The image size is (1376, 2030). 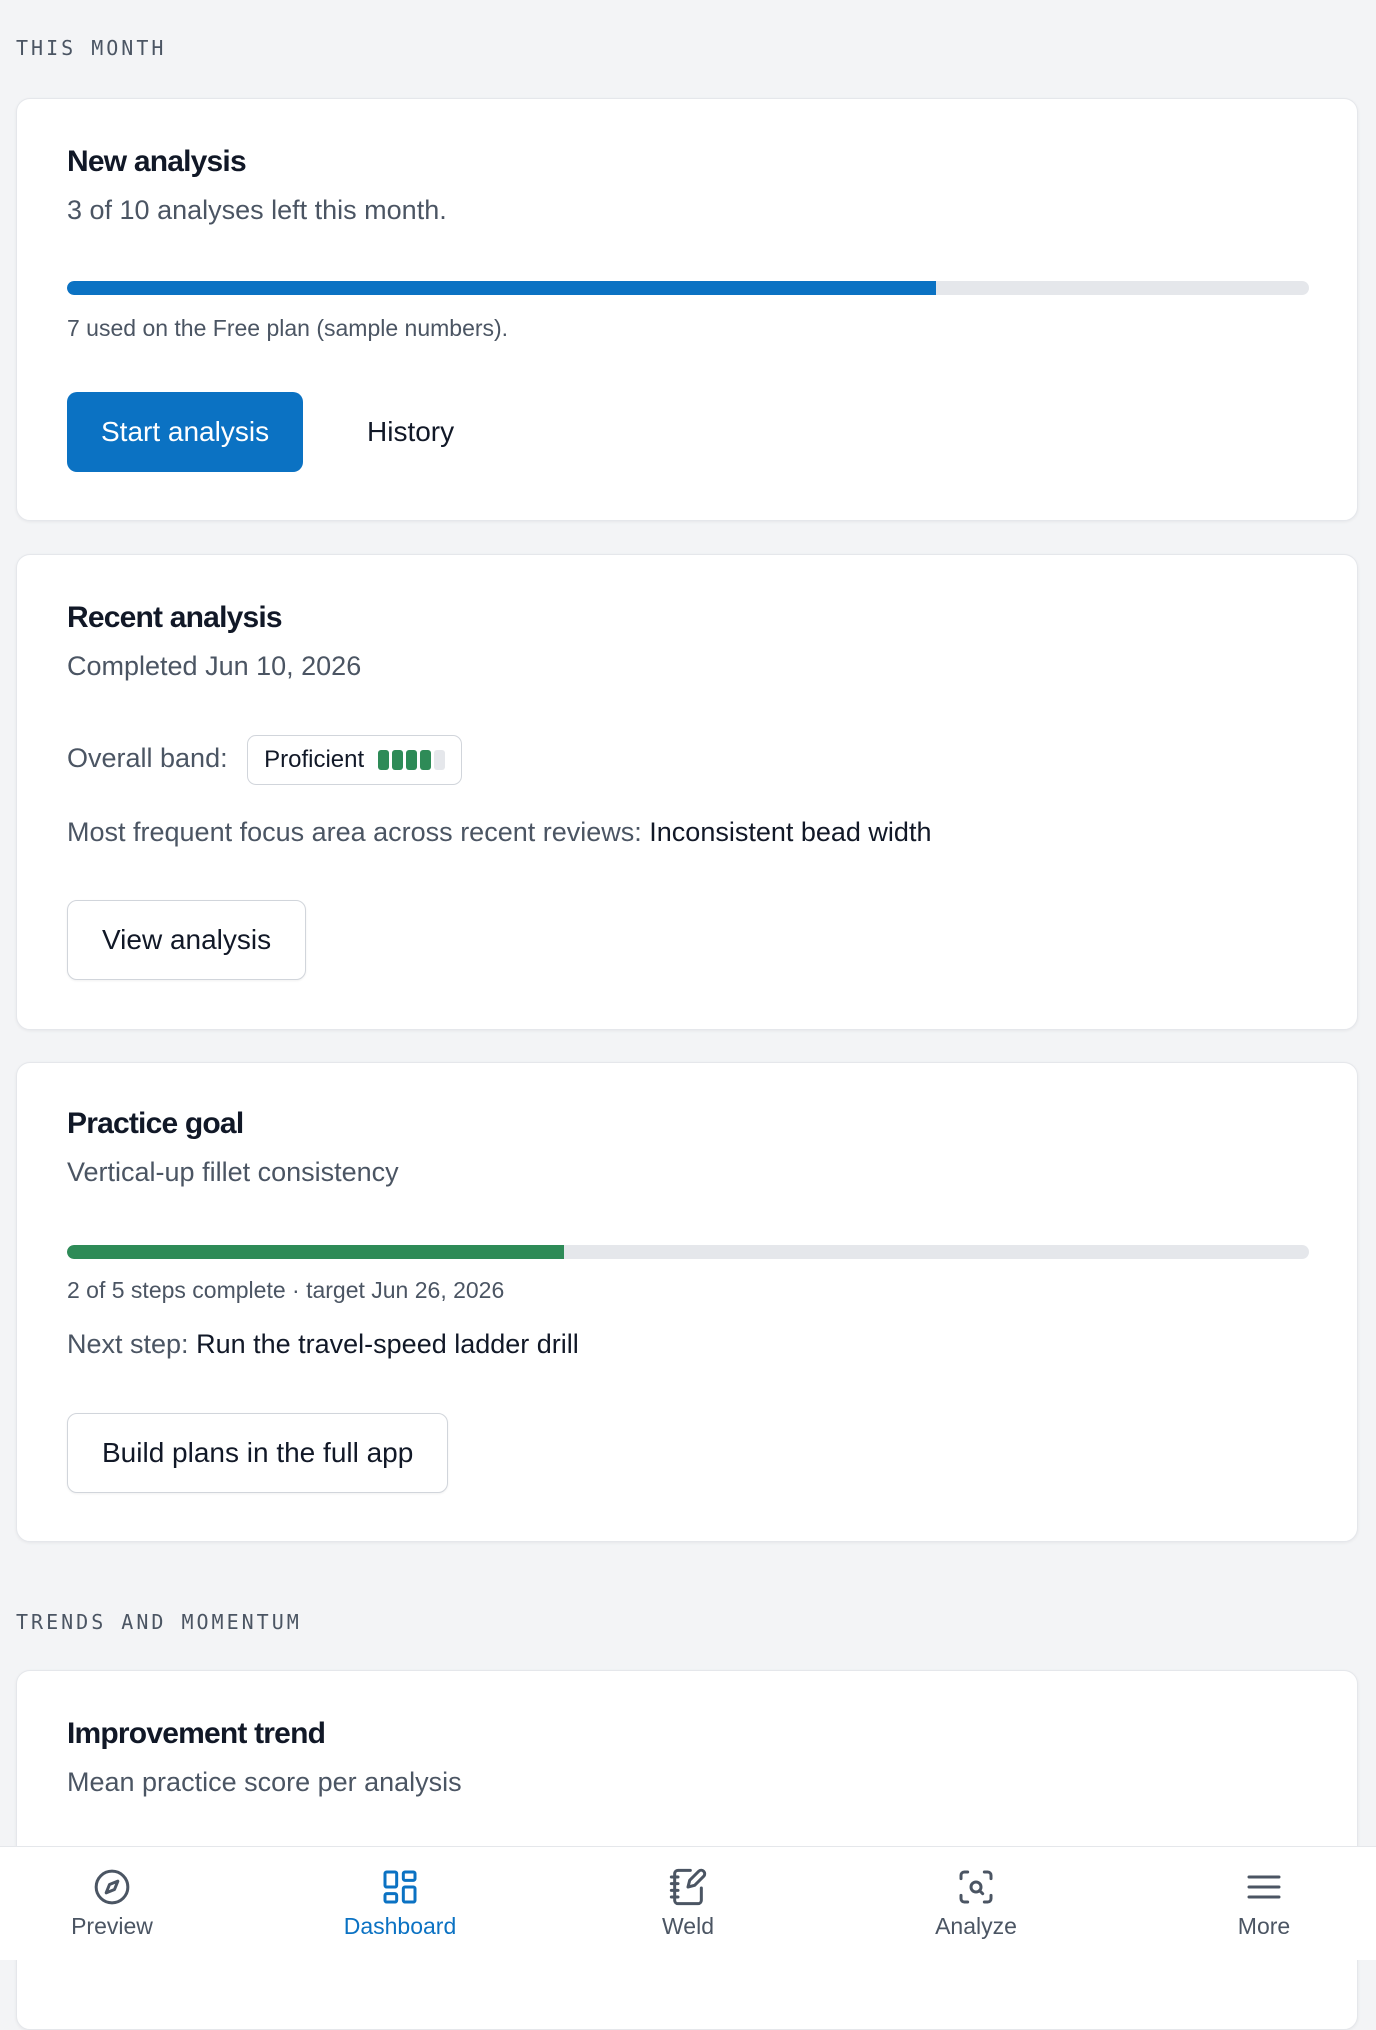 What do you see at coordinates (157, 161) in the screenshot?
I see `card-title: New analysis` at bounding box center [157, 161].